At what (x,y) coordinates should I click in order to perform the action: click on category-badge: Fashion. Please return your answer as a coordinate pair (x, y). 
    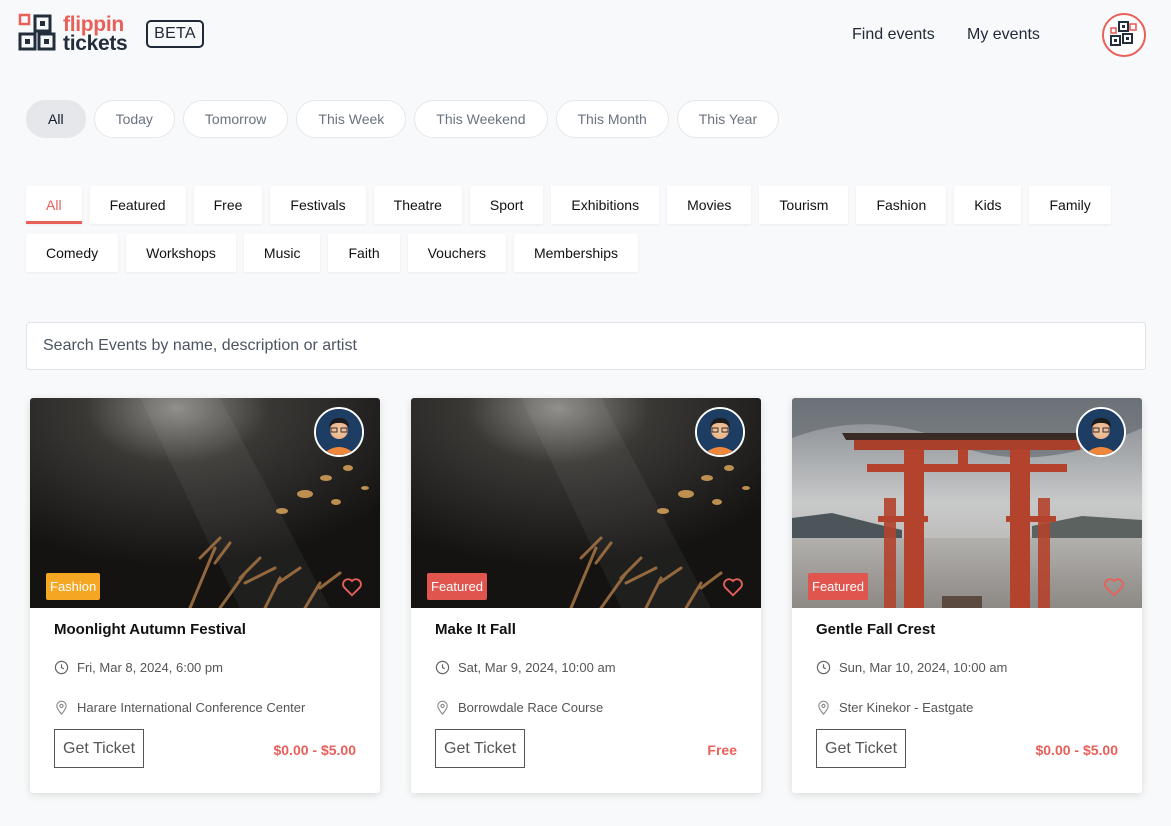
    Looking at the image, I should click on (73, 586).